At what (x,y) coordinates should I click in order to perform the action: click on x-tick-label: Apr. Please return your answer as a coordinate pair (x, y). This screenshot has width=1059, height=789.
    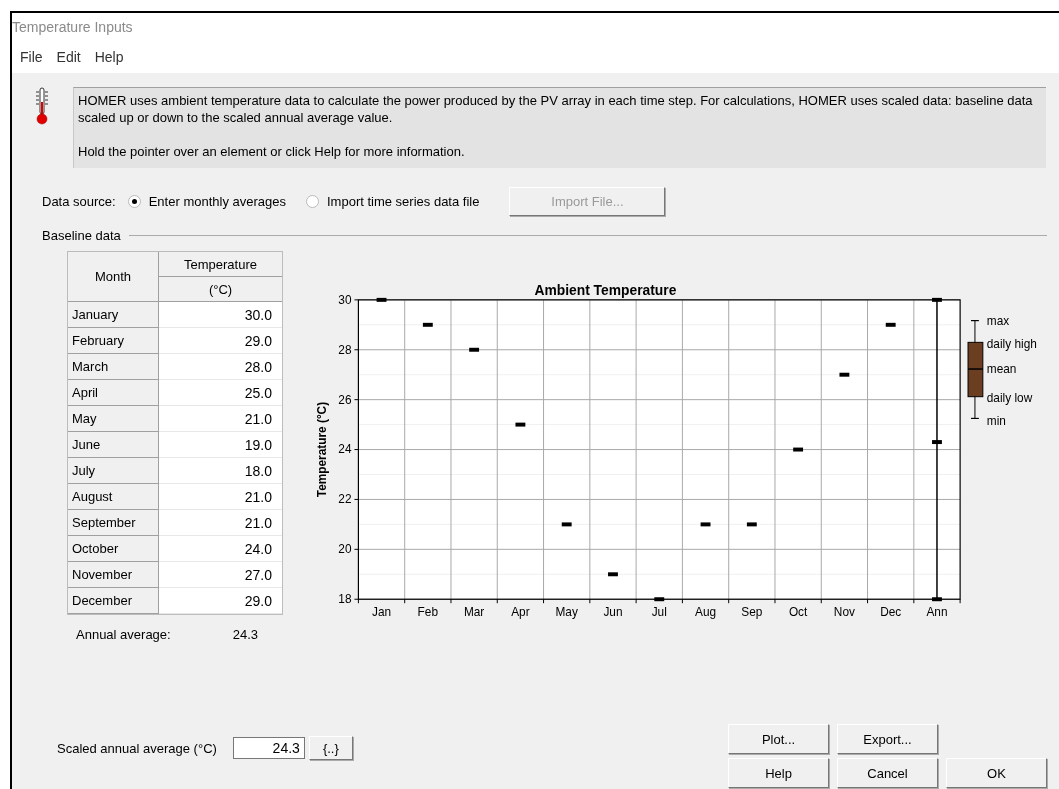
    Looking at the image, I should click on (520, 612).